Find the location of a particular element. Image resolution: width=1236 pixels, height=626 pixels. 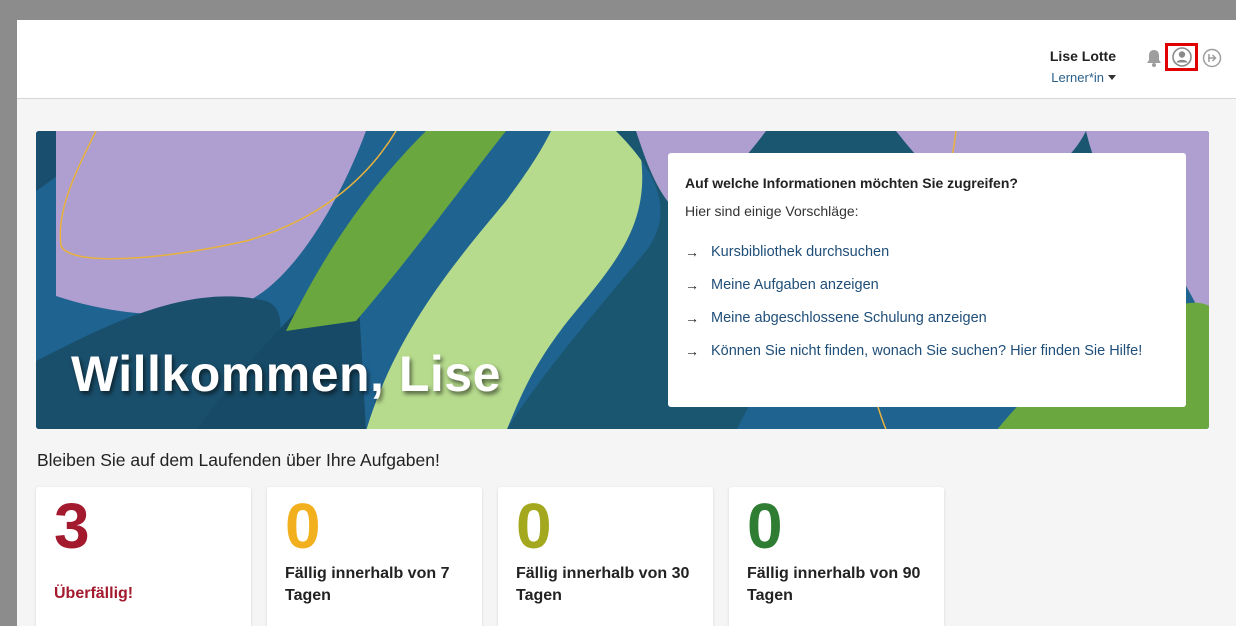

welcome-heading: Willkommen, Lise is located at coordinates (286, 374).